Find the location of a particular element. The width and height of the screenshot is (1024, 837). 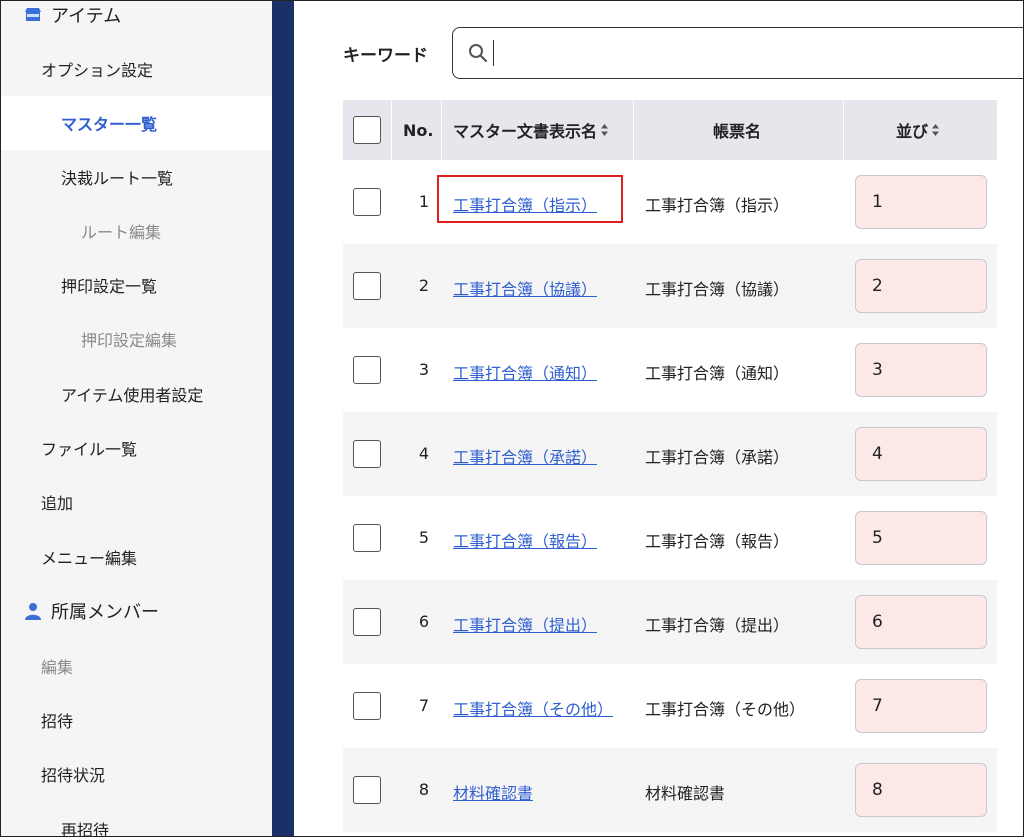

sidebar-item: ルート編集 is located at coordinates (136, 231).